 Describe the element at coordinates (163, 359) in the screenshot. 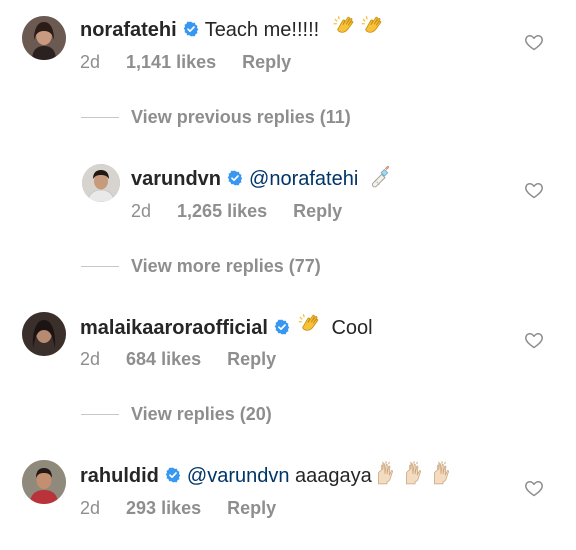

I see `likes-count-link: 684 likes` at that location.